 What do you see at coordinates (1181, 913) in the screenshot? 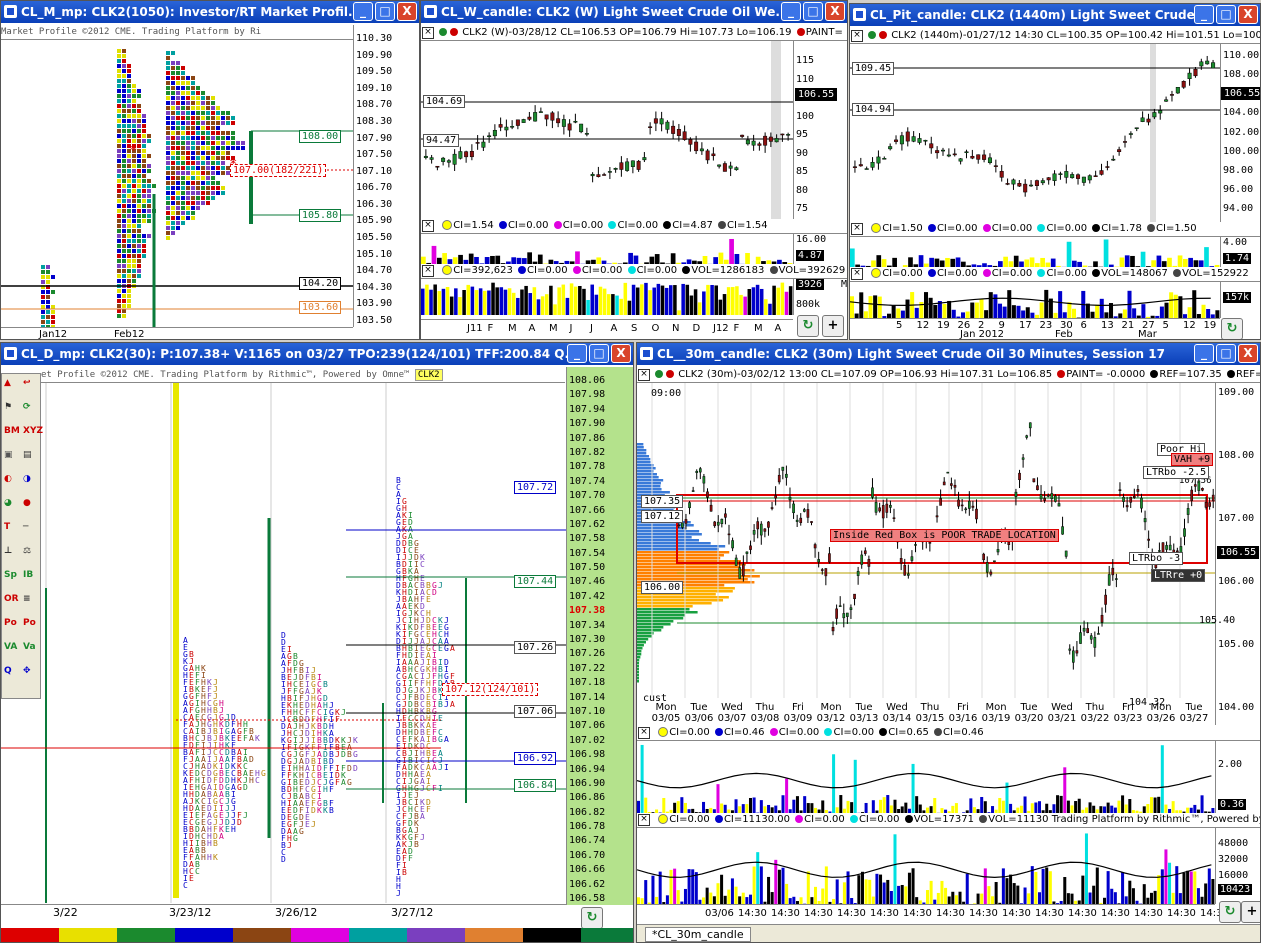
I see `time-label: 14:30` at bounding box center [1181, 913].